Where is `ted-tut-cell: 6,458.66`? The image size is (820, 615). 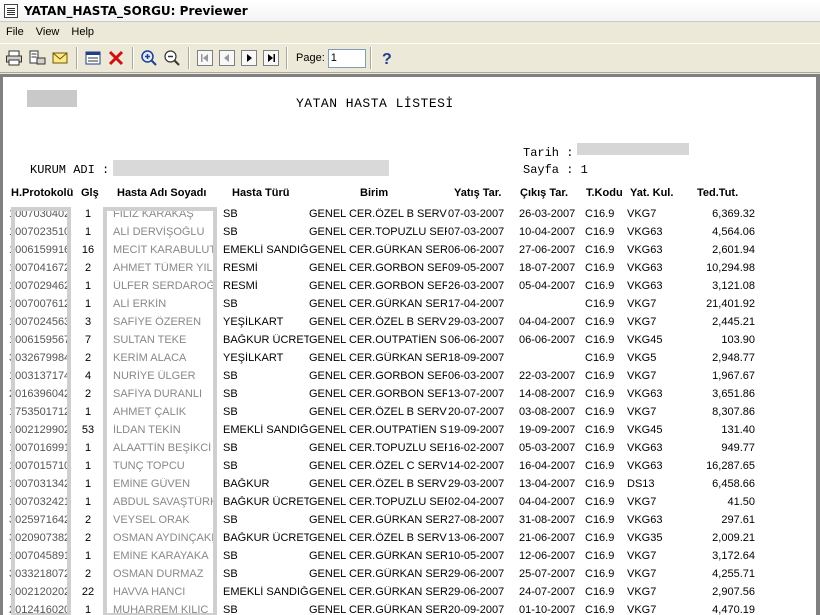
ted-tut-cell: 6,458.66 is located at coordinates (733, 484).